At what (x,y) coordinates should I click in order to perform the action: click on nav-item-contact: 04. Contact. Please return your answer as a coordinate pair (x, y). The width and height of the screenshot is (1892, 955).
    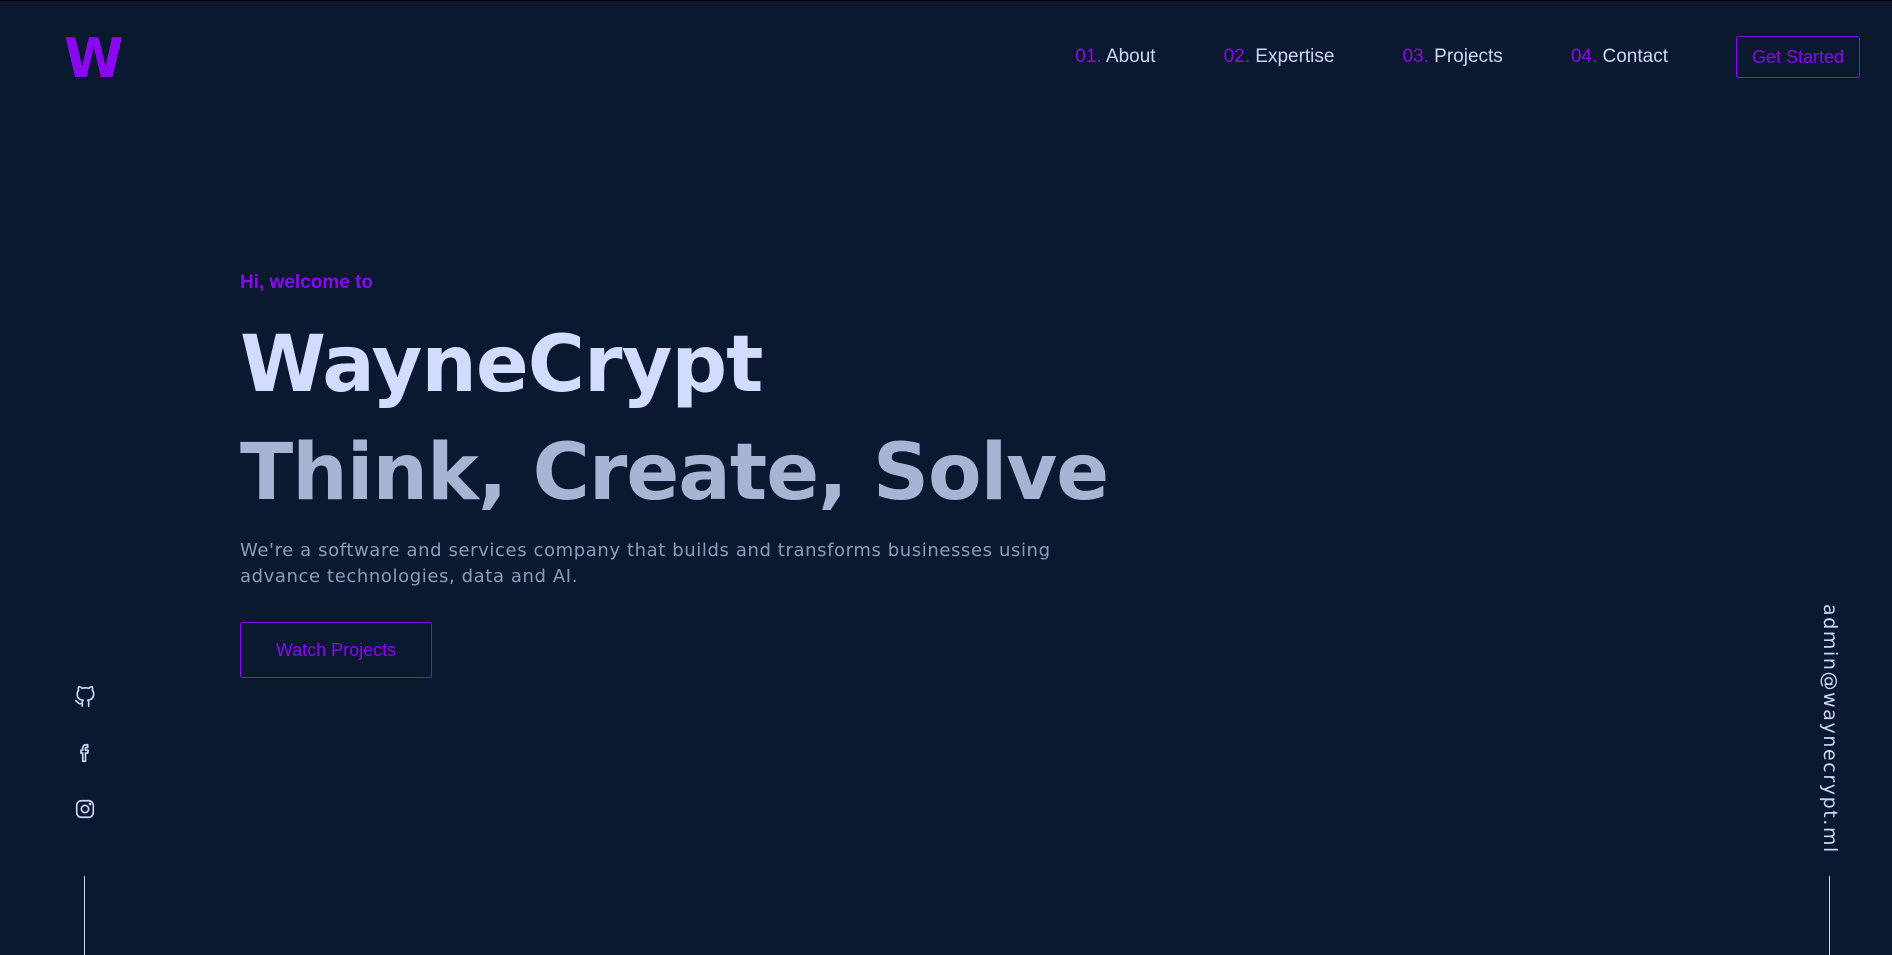
    Looking at the image, I should click on (1619, 57).